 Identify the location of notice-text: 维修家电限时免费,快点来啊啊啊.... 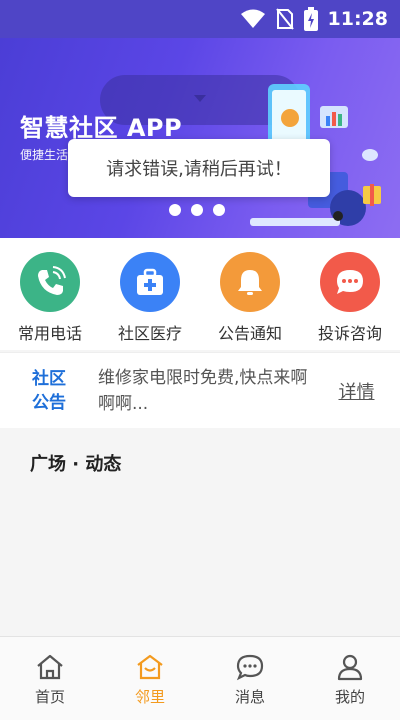
(203, 390).